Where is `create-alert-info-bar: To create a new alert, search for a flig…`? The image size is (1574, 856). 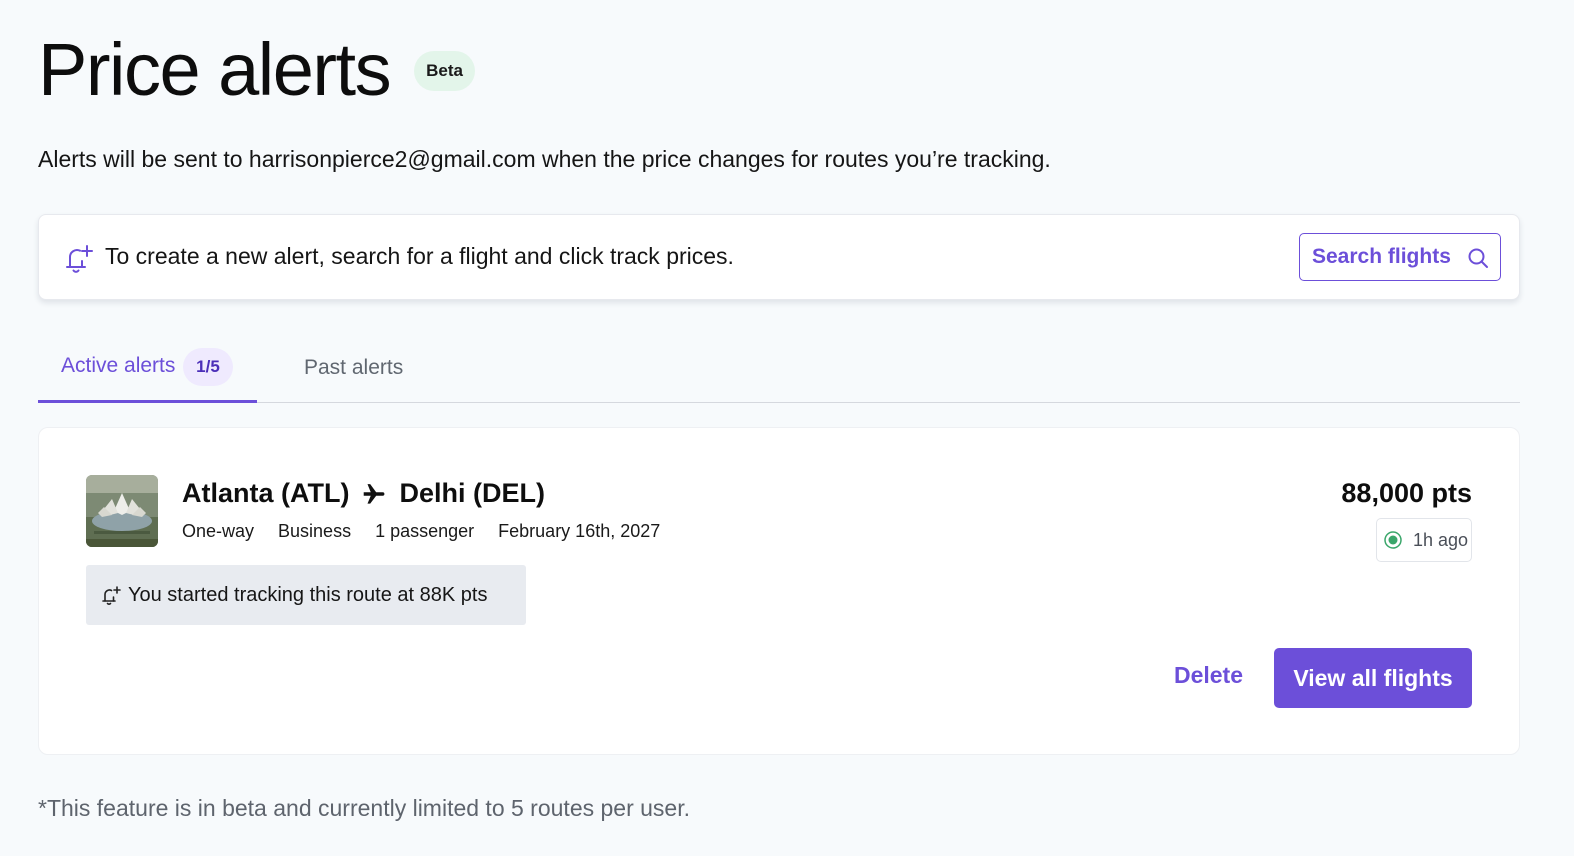 create-alert-info-bar: To create a new alert, search for a flig… is located at coordinates (779, 257).